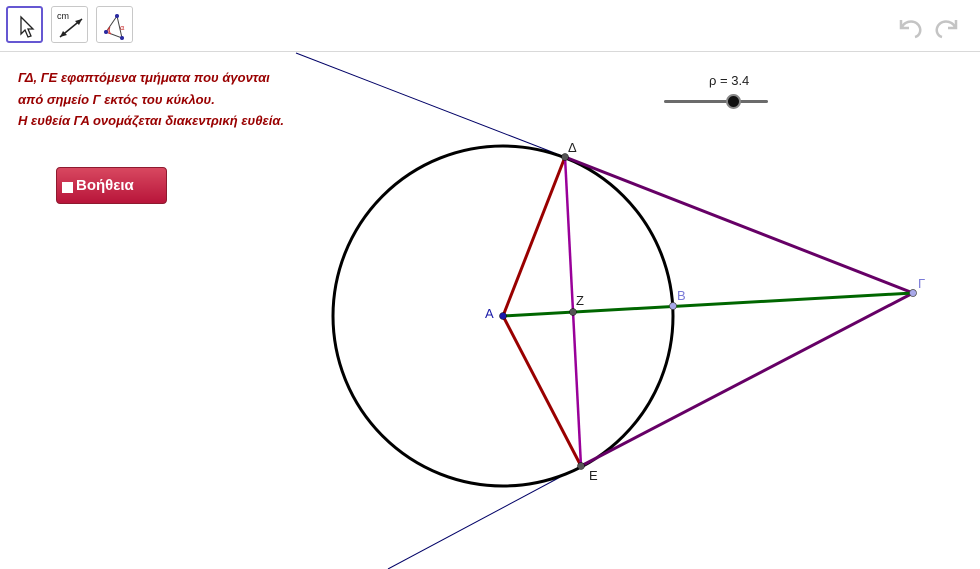 The height and width of the screenshot is (569, 980). I want to click on info-text-line-2: από σημείο Γ εκτός του κύκλου., so click(116, 99).